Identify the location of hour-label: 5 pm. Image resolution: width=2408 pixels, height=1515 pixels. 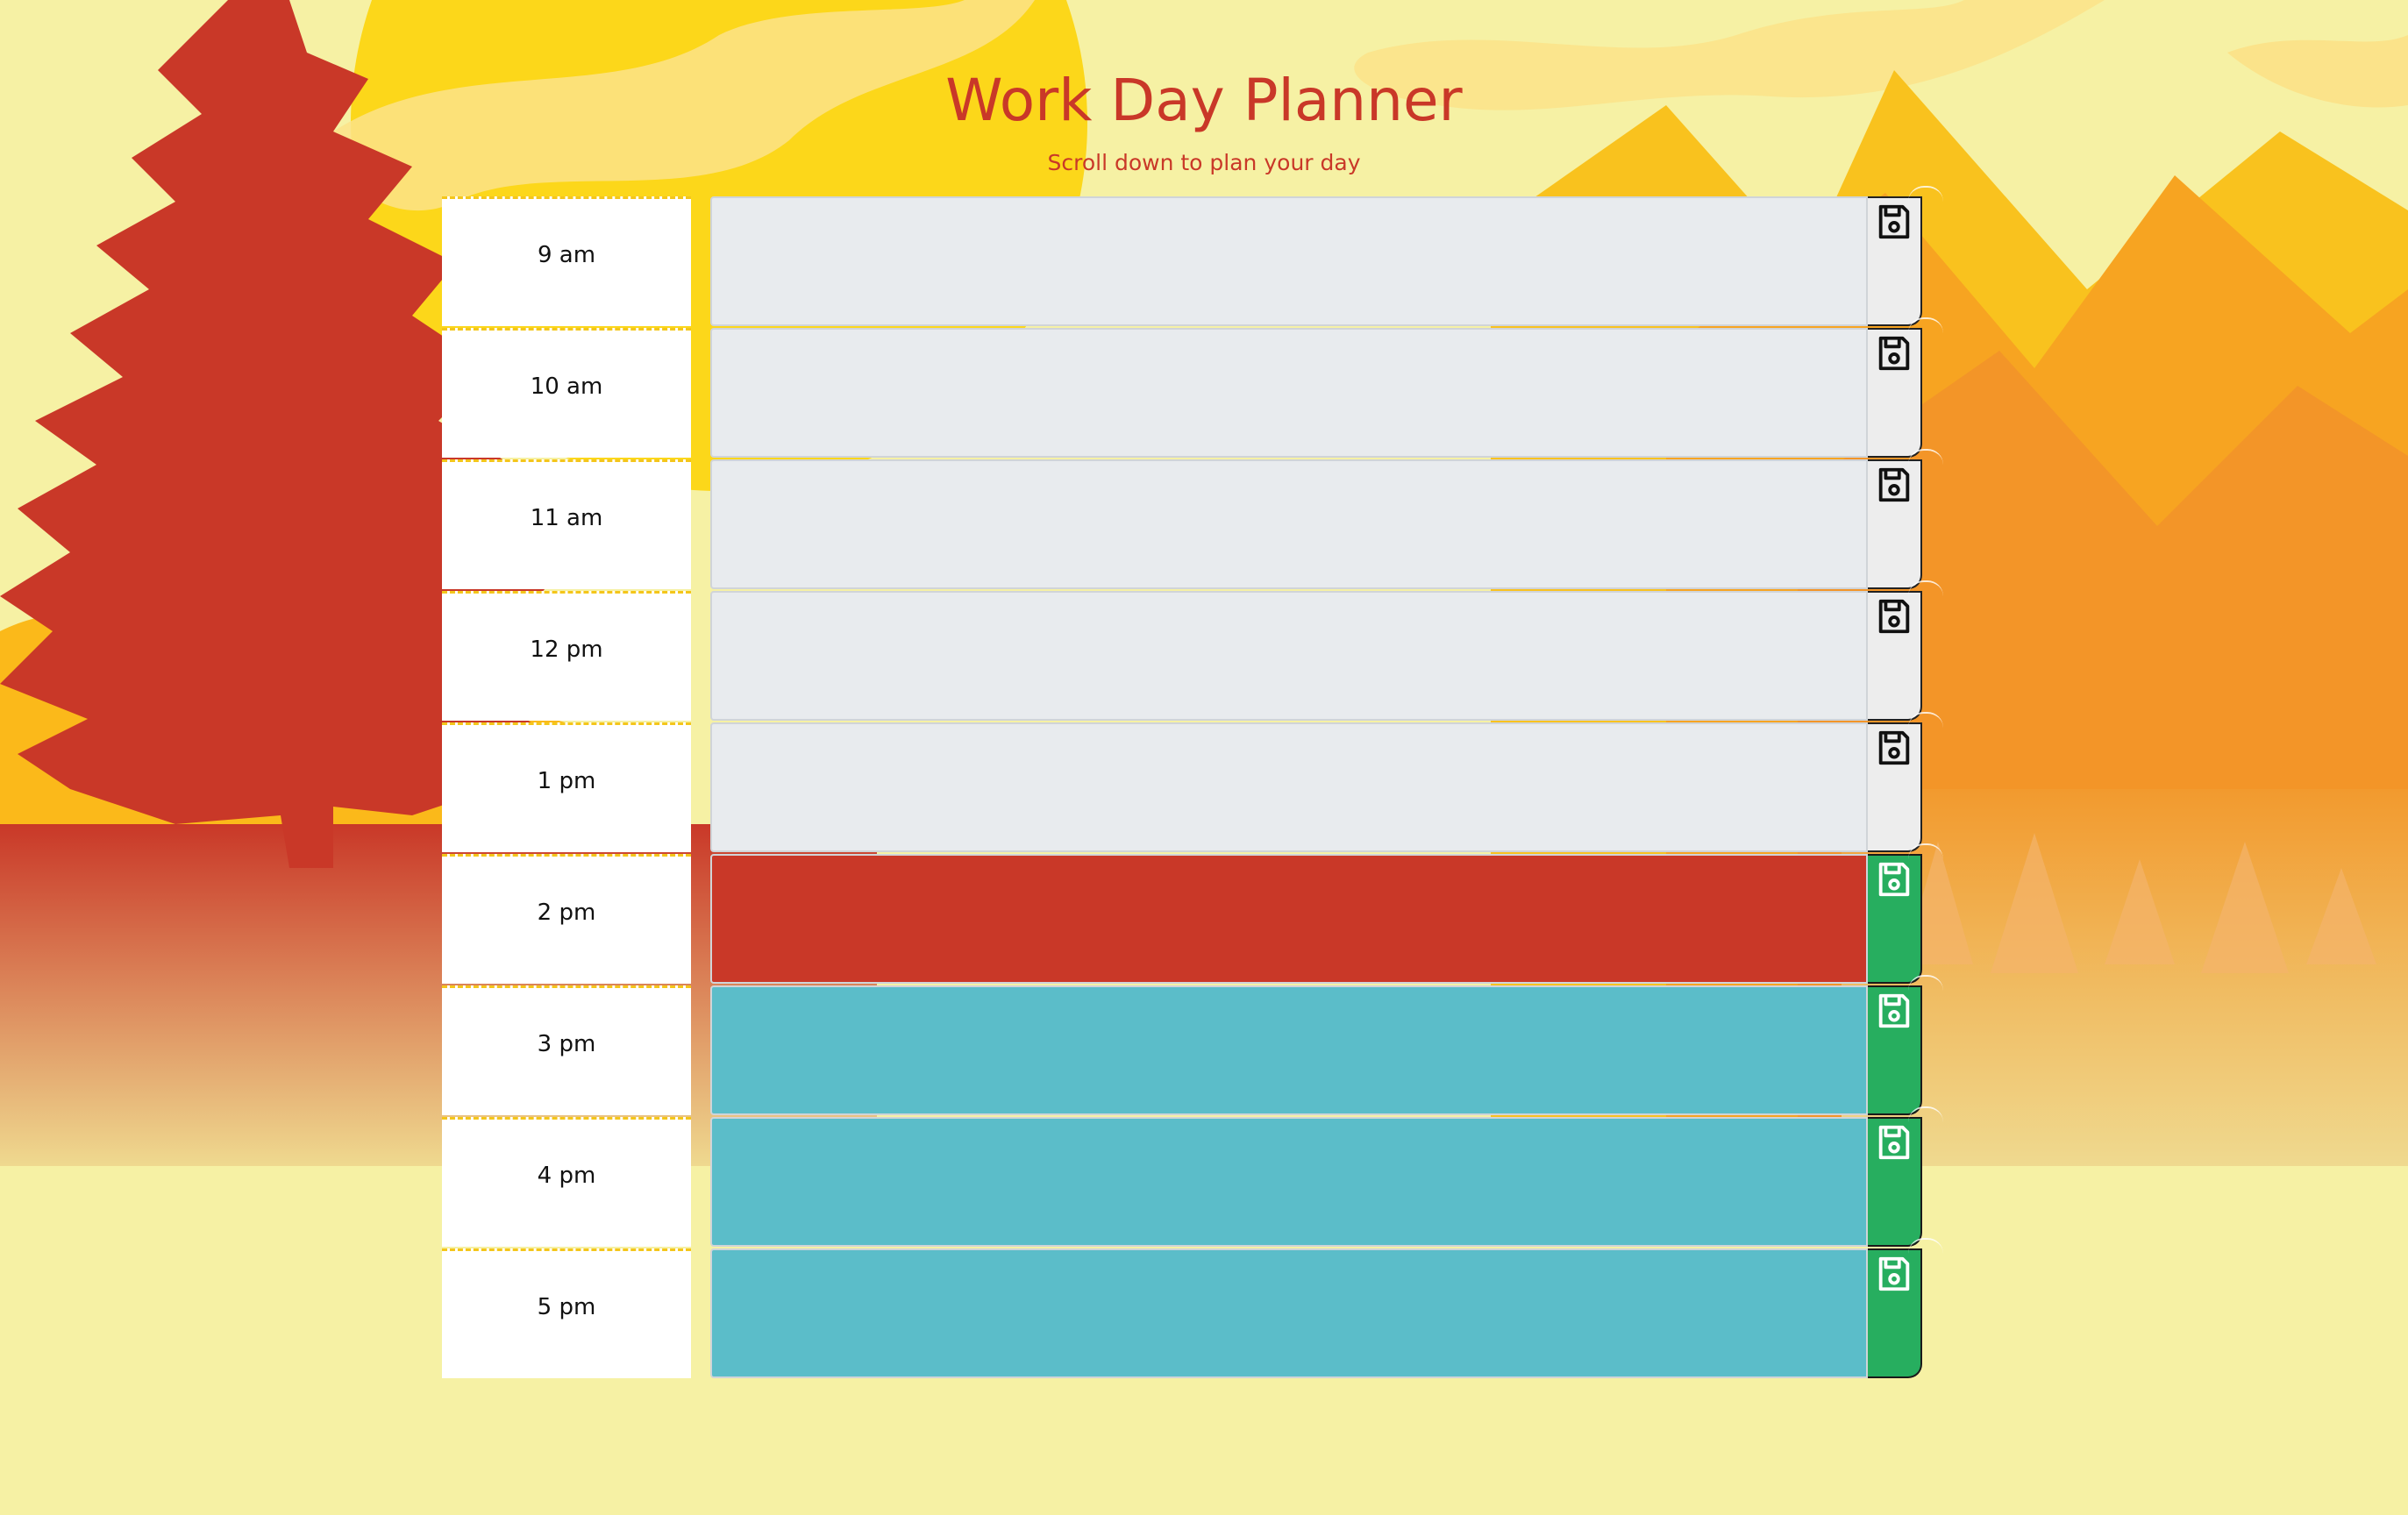
(566, 1313).